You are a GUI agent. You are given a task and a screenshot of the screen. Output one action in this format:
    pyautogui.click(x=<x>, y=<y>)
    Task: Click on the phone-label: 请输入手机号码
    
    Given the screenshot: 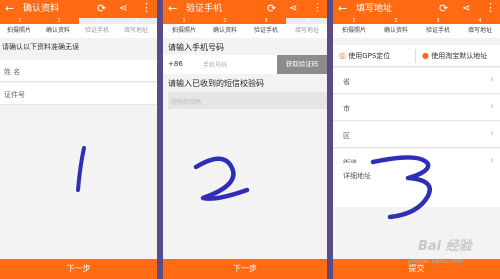 What is the action you would take?
    pyautogui.click(x=196, y=47)
    